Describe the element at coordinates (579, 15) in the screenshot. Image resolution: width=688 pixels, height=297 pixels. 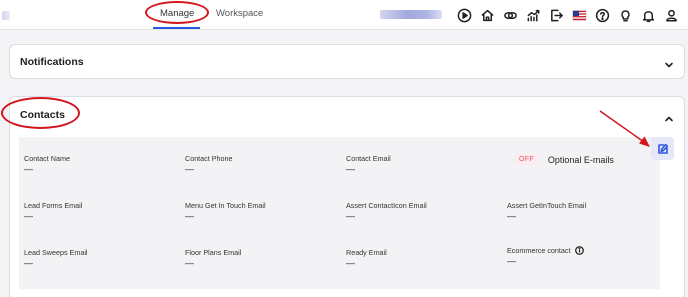
I see `us-flag-icon` at that location.